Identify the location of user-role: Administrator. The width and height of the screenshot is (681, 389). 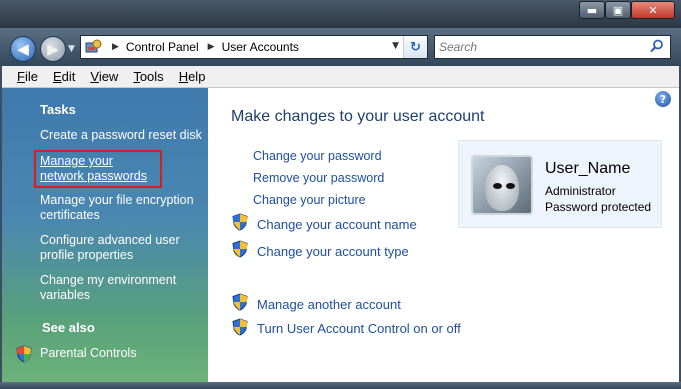
(580, 191).